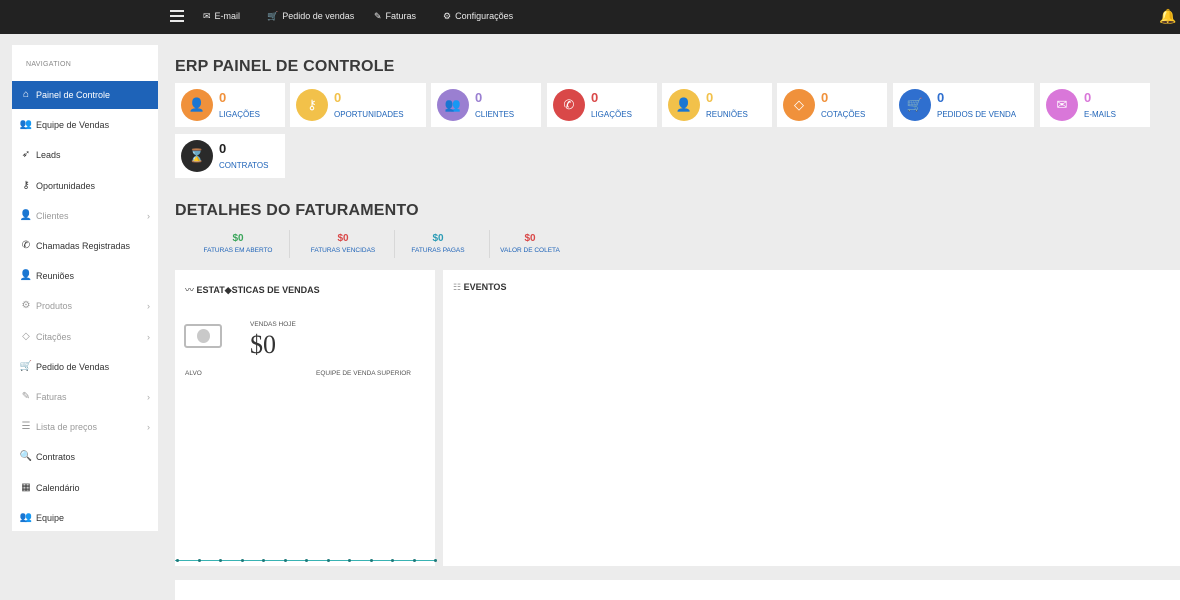 Image resolution: width=1180 pixels, height=600 pixels. Describe the element at coordinates (310, 16) in the screenshot. I see `topbar-sales-order-link: 🛒 Pedido de vendas` at that location.